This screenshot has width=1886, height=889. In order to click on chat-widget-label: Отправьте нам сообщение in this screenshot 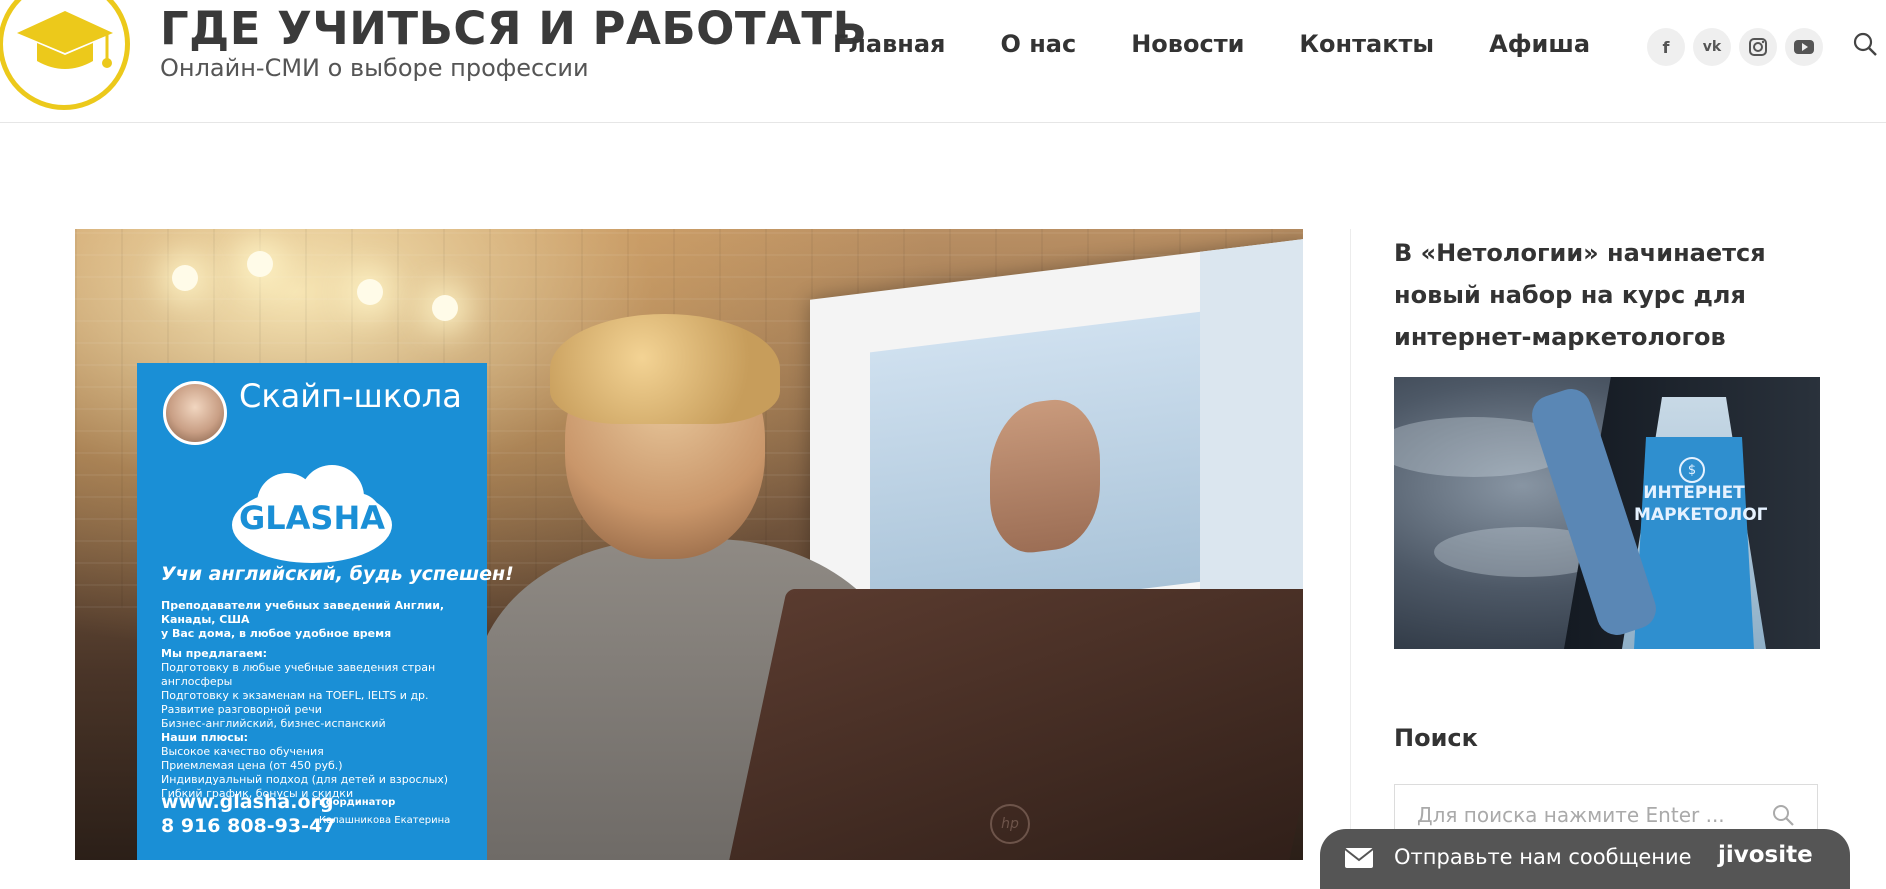, I will do `click(1543, 857)`.